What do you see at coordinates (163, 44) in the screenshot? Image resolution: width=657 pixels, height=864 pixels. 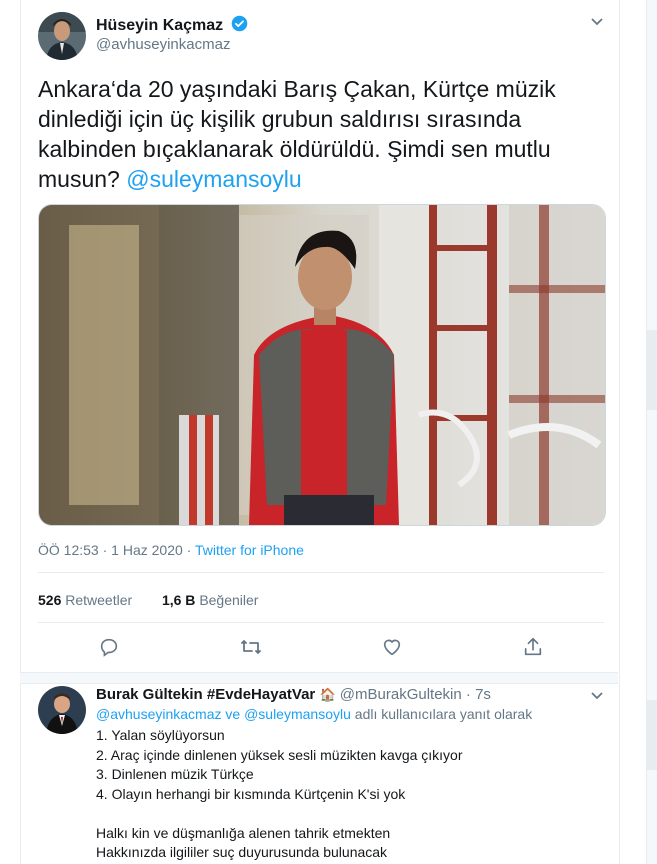 I see `author-handle: @avhuseyinkacmaz` at bounding box center [163, 44].